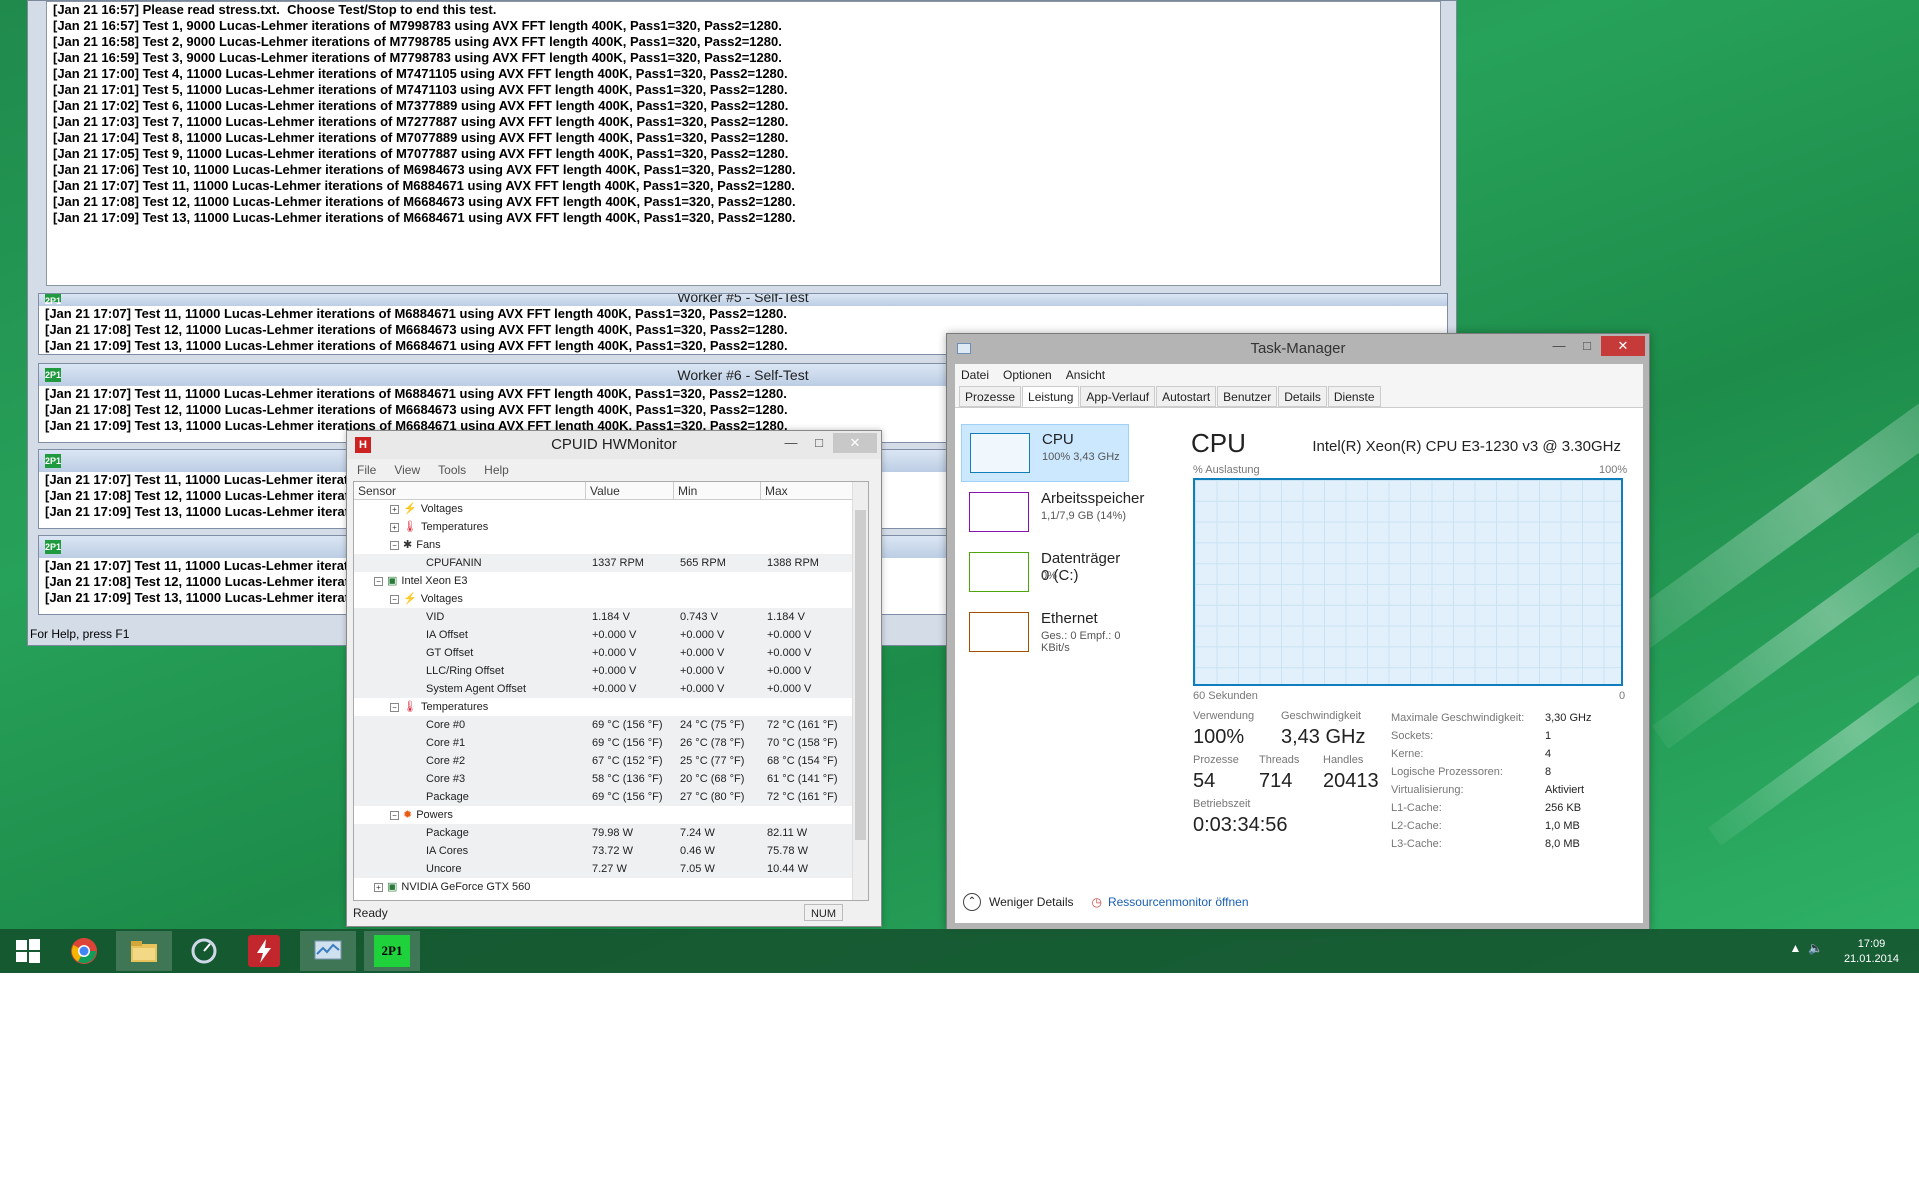 The height and width of the screenshot is (1199, 1919). I want to click on taskbar-flash, so click(264, 951).